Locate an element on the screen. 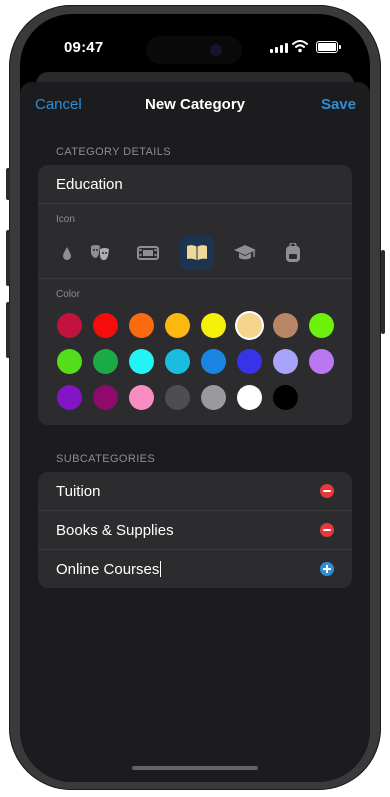 The height and width of the screenshot is (797, 390). subcategory-label: Books & Supplies is located at coordinates (115, 530).